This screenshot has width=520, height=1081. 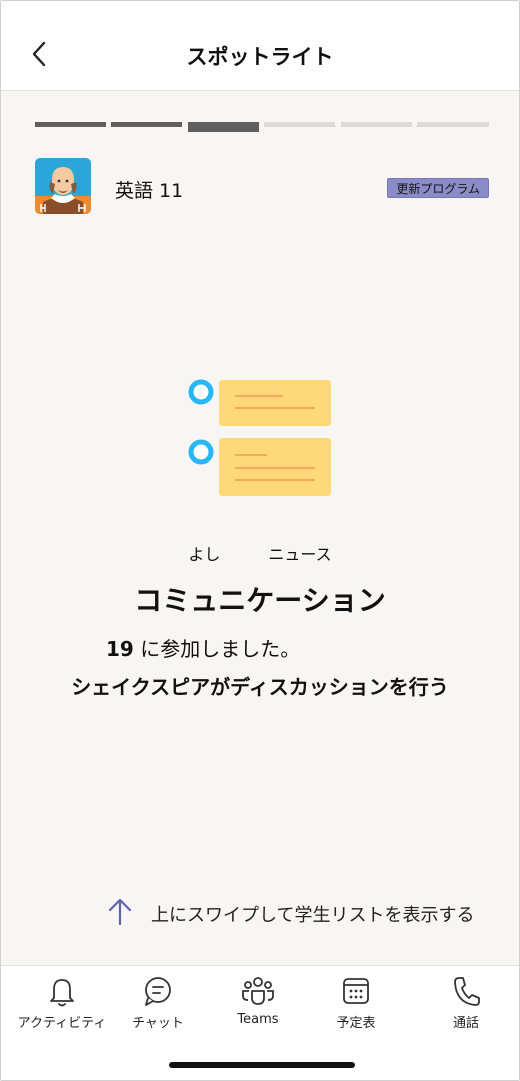 I want to click on joined-text: に参加しました。, so click(x=220, y=649).